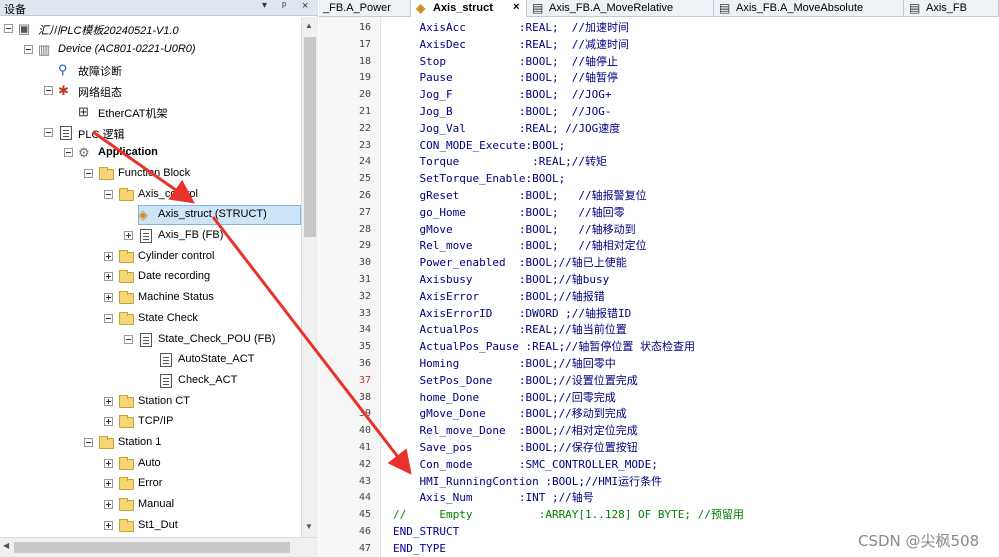  Describe the element at coordinates (150, 236) in the screenshot. I see `tree-node: Axis_FB (FB)` at that location.